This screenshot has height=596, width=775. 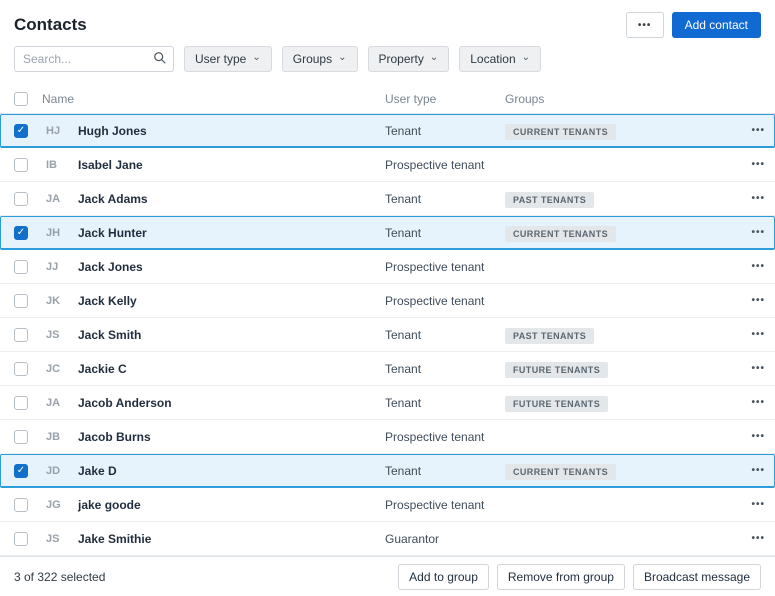 I want to click on avatar-initials: JD, so click(x=53, y=470).